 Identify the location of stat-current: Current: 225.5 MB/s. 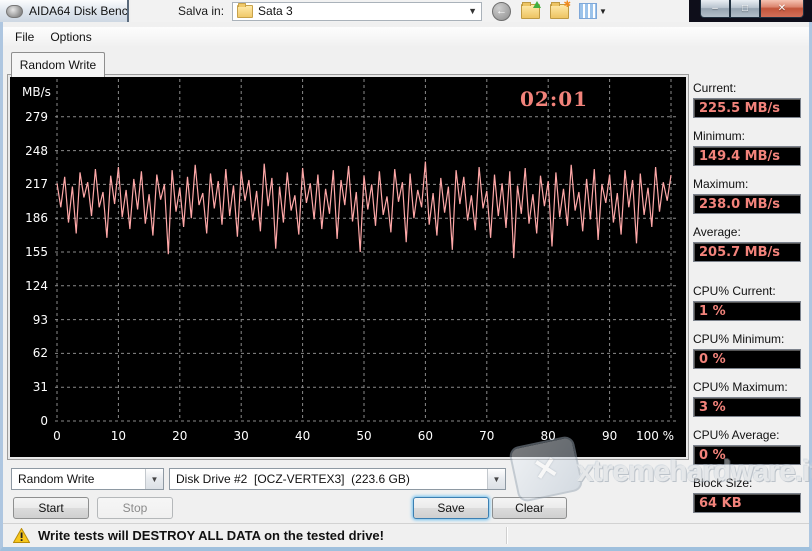
(752, 99).